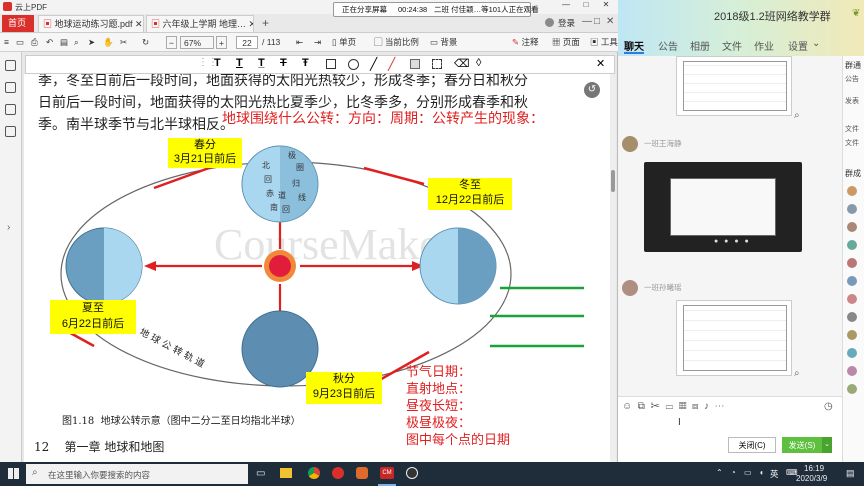 The image size is (864, 486). I want to click on chat-input-area: ☺ ⧉ ✂ ▭ ▦ ⧈ ♪ ⋯ ◷ I 关闭(C) 发送(S) ⌄, so click(730, 429).